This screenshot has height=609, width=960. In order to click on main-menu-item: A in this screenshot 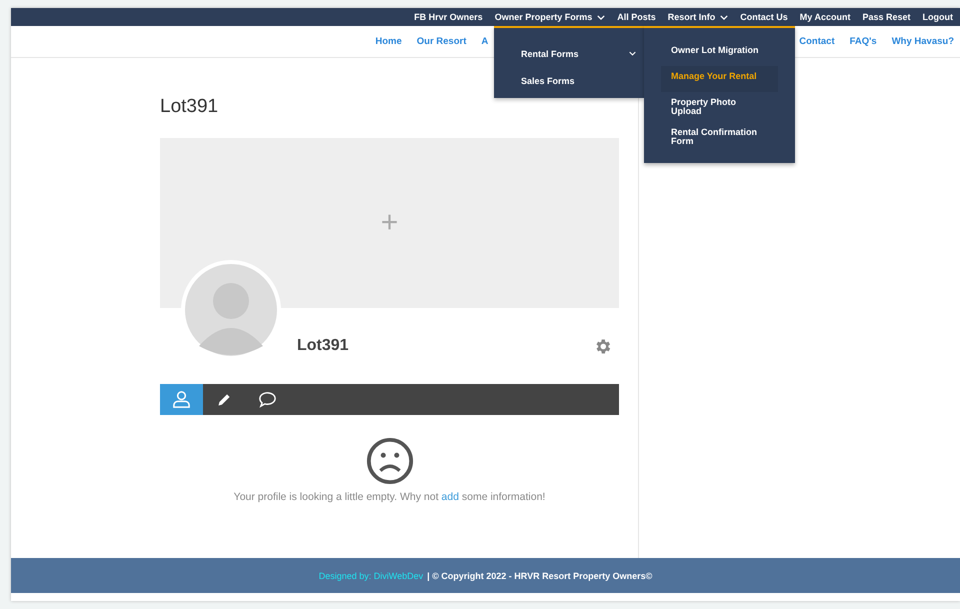, I will do `click(484, 41)`.